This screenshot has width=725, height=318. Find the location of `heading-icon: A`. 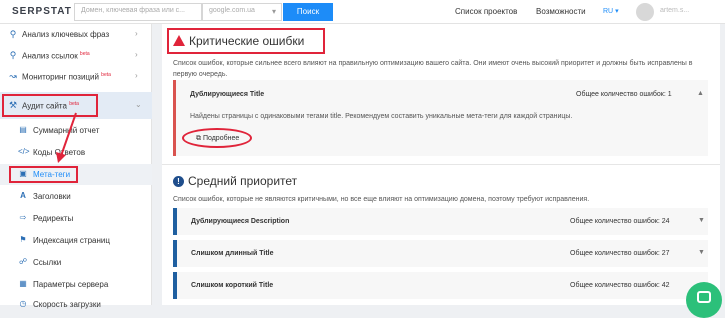

heading-icon: A is located at coordinates (23, 195).